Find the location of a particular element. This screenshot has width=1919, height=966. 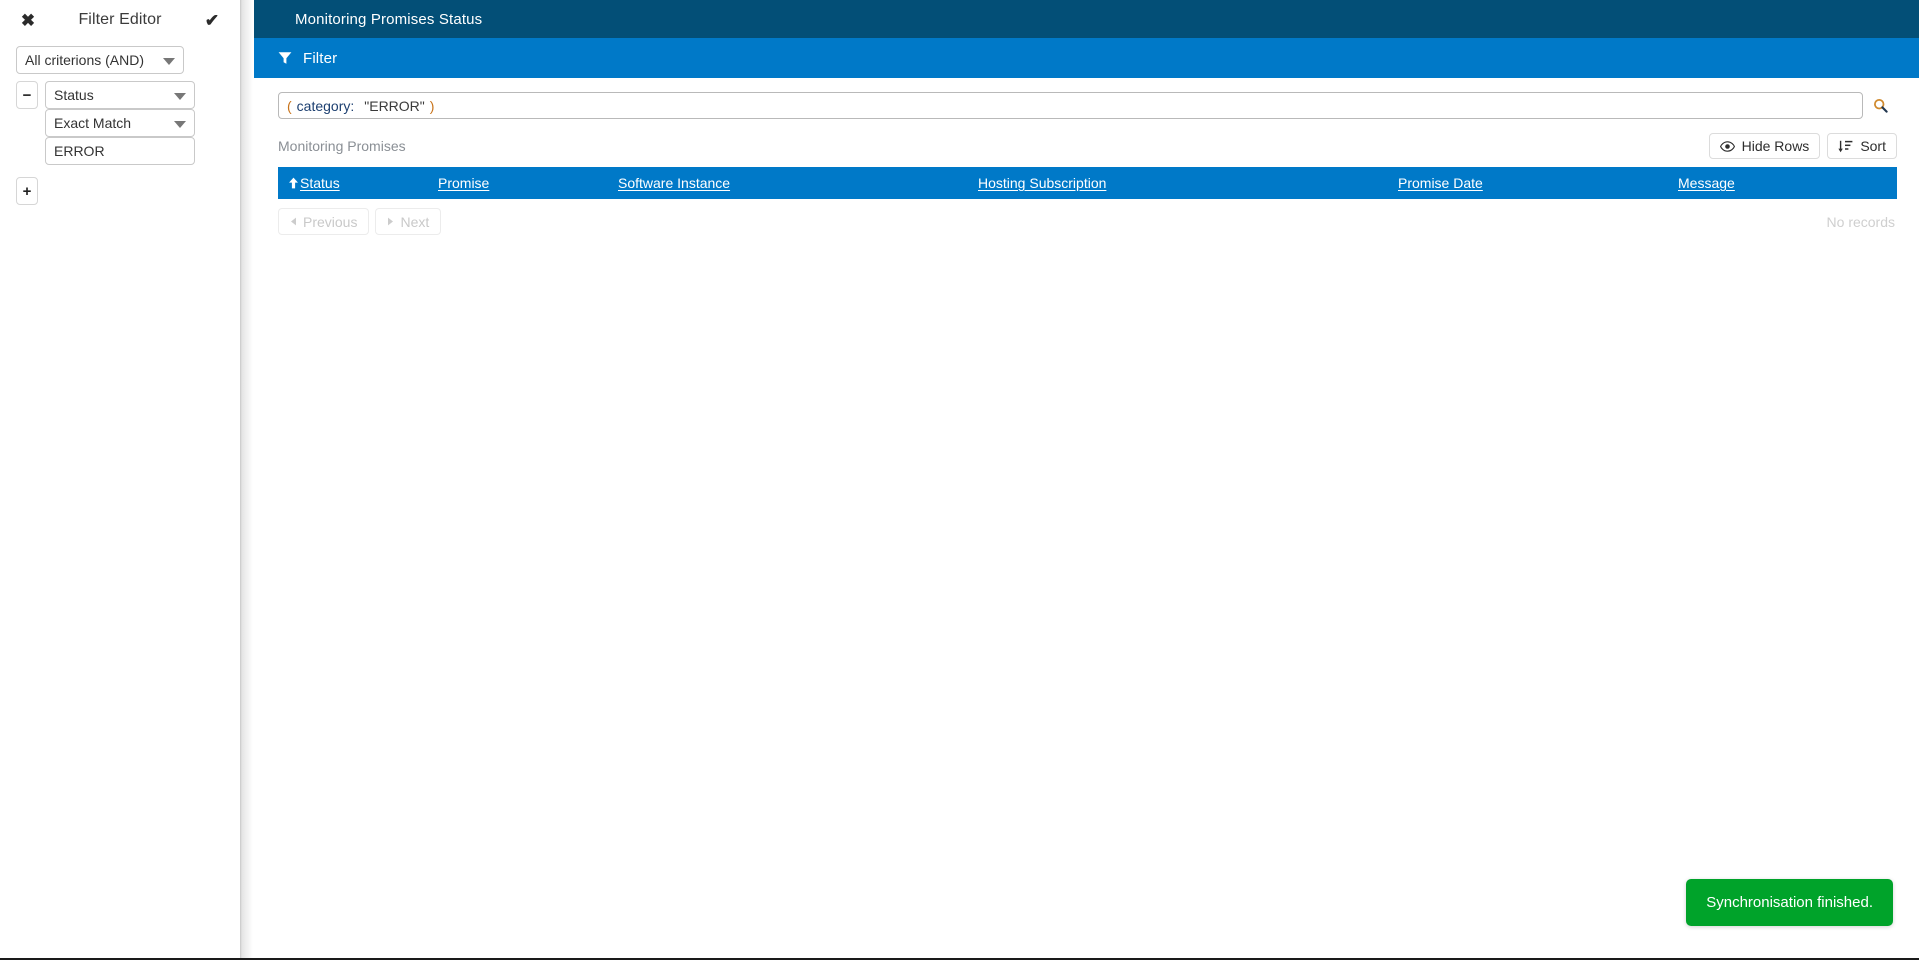

criterion-field-select: Status is located at coordinates (120, 95).